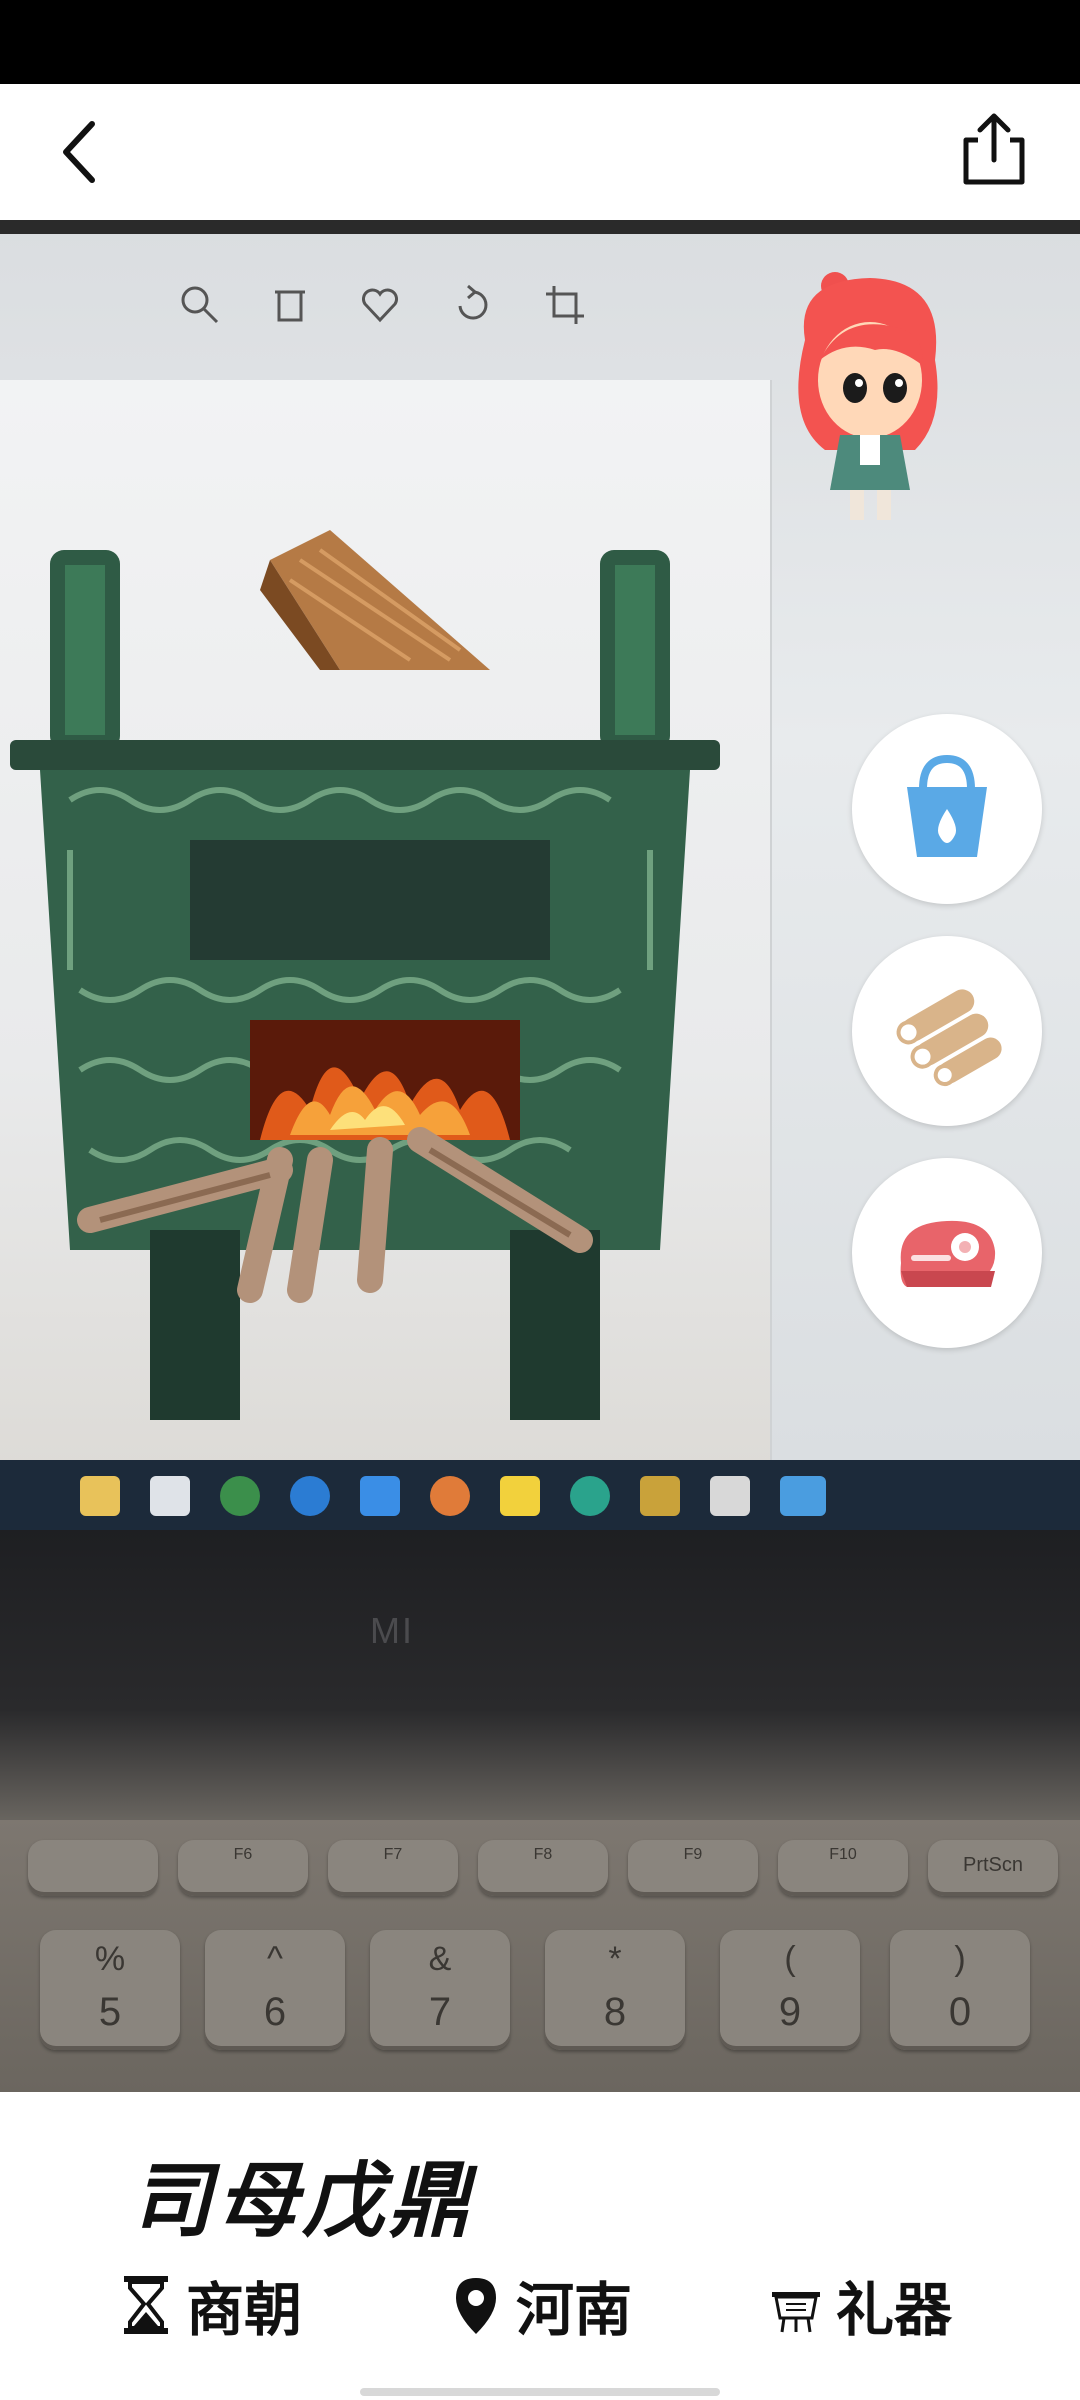 This screenshot has width=1080, height=2400. Describe the element at coordinates (302, 2201) in the screenshot. I see `relic-title: 司母戊鼎` at that location.